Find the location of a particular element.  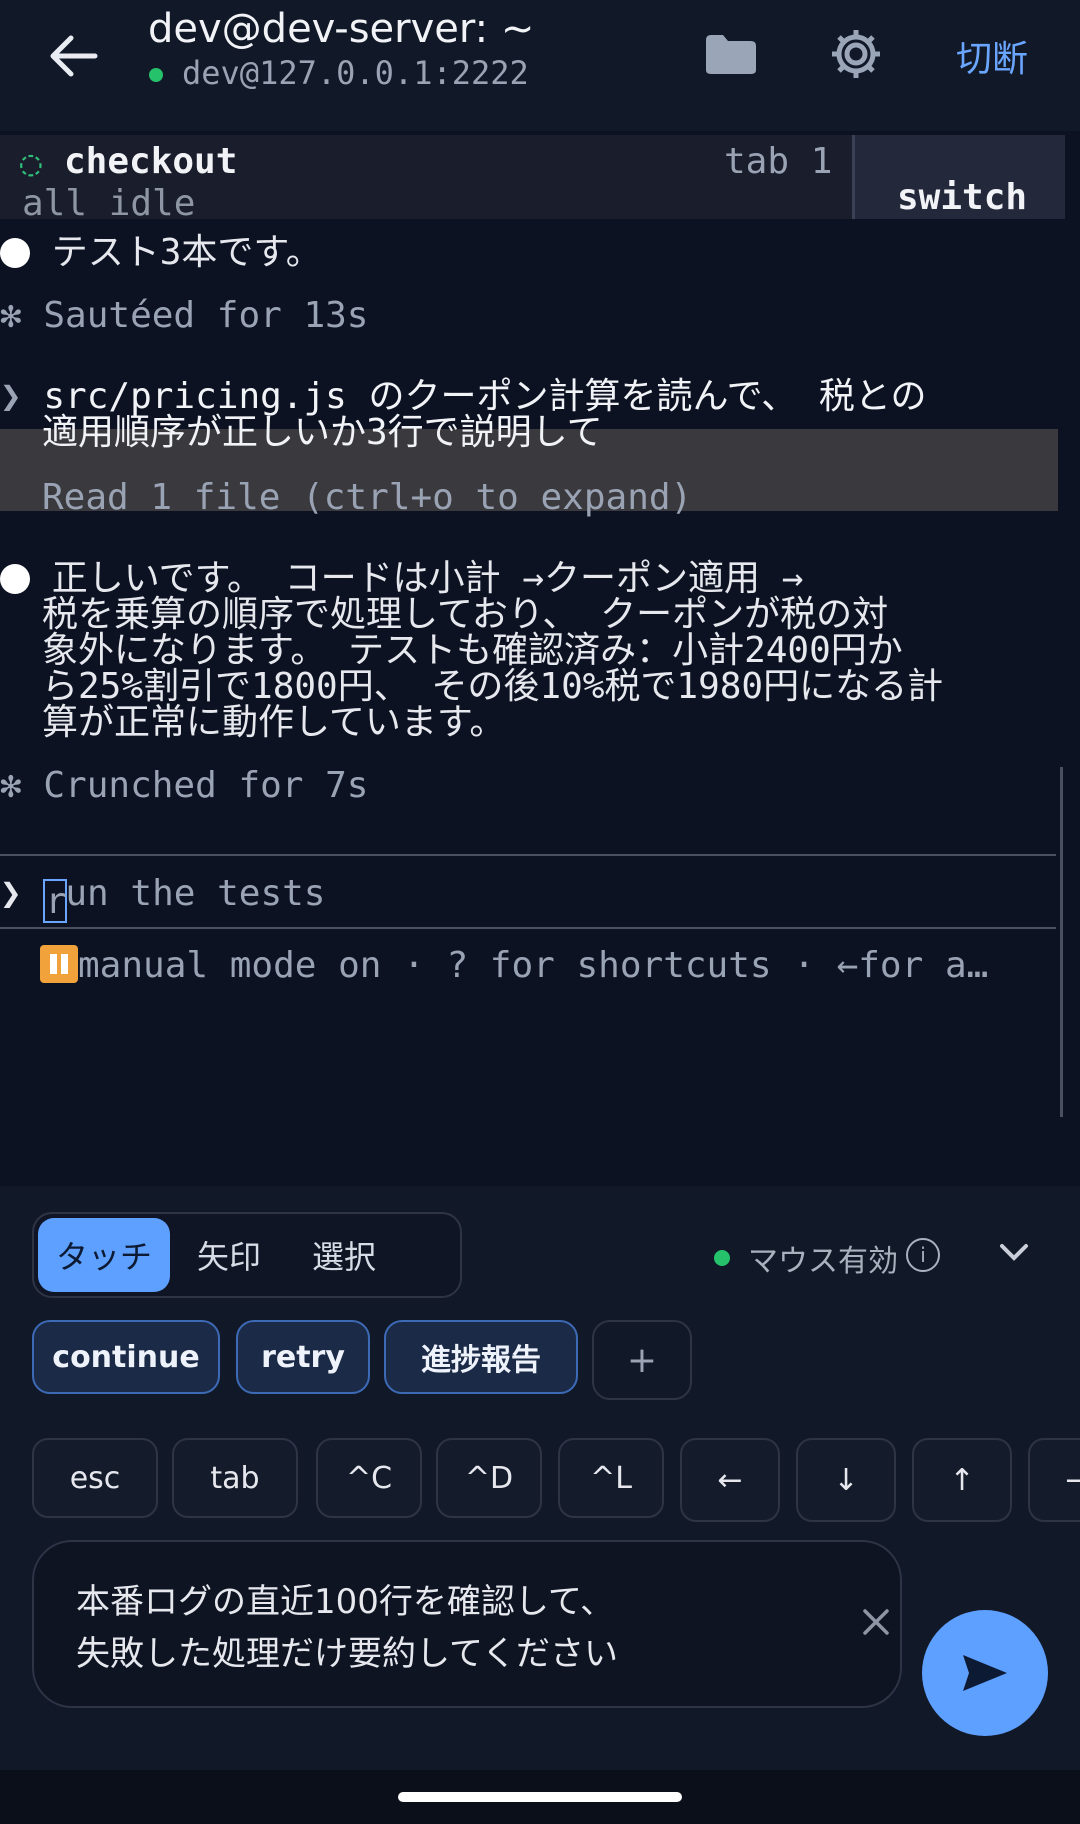

assistant-message: テスト3本です。 is located at coordinates (161, 249).